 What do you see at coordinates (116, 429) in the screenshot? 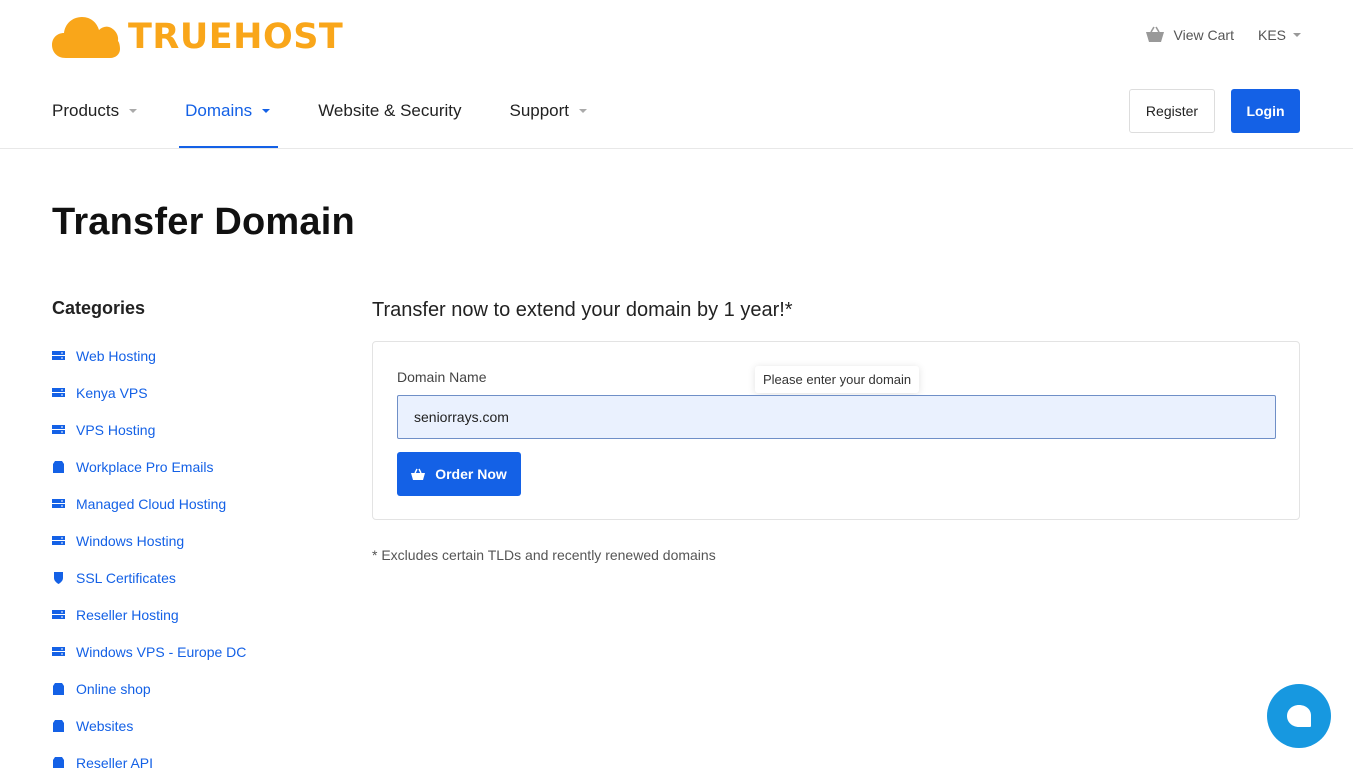
I see `sidebar-item-label: VPS Hosting` at bounding box center [116, 429].